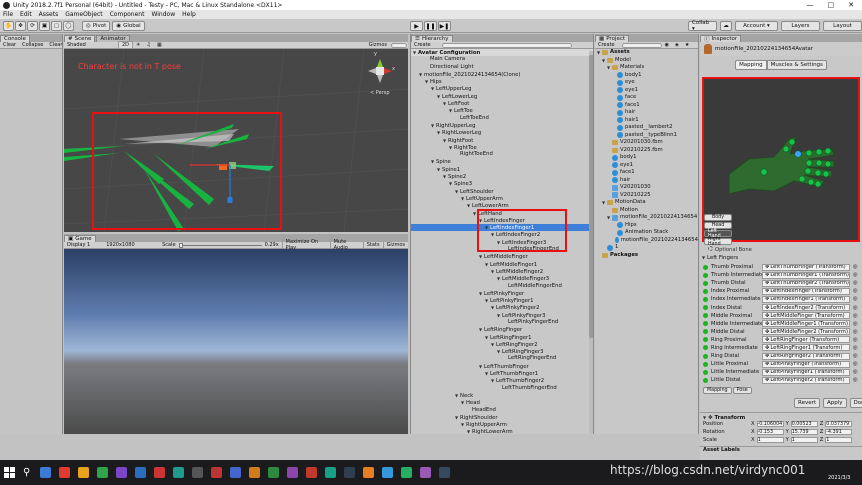 The width and height of the screenshot is (862, 485). What do you see at coordinates (502, 300) in the screenshot?
I see `hierarchy-item: ▼ LeftPinkyFinger1` at bounding box center [502, 300].